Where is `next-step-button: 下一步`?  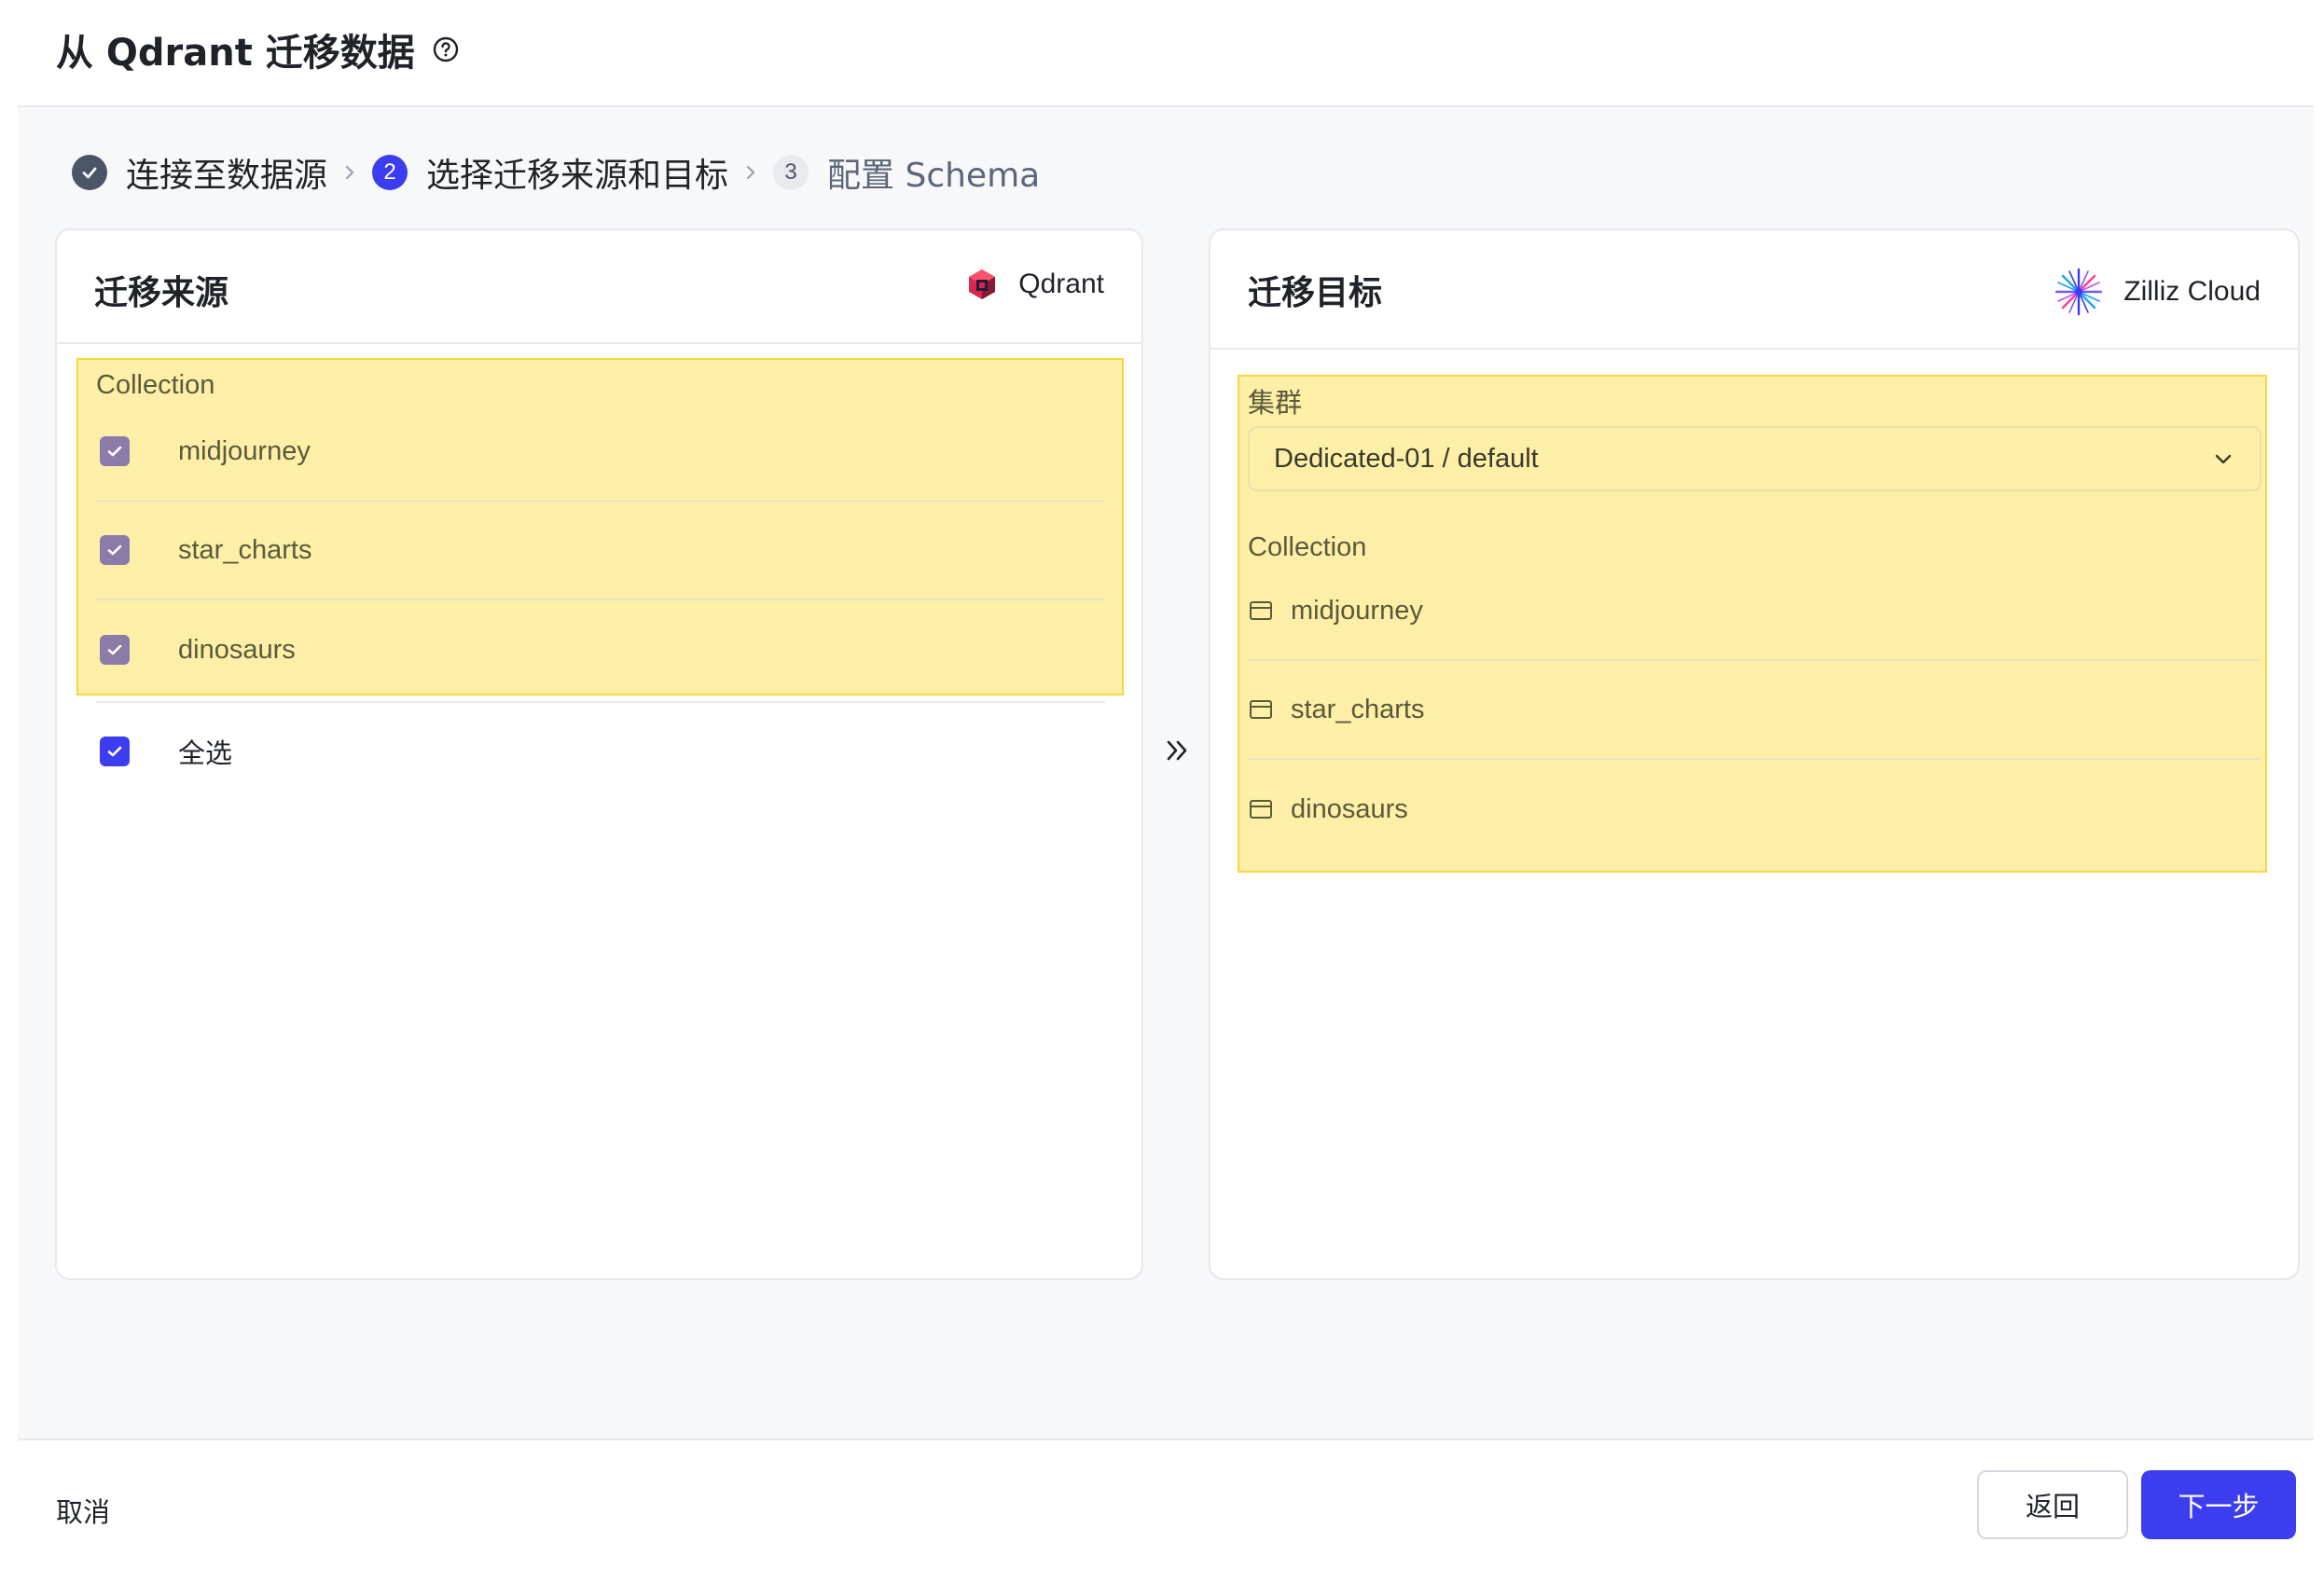 next-step-button: 下一步 is located at coordinates (2218, 1504).